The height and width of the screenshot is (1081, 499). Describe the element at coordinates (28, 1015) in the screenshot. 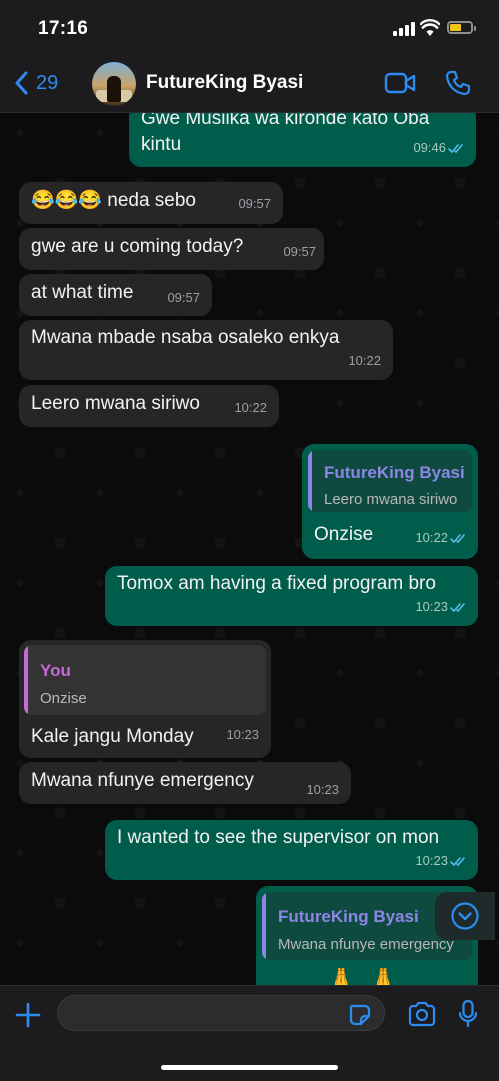

I see `plus-icon` at that location.